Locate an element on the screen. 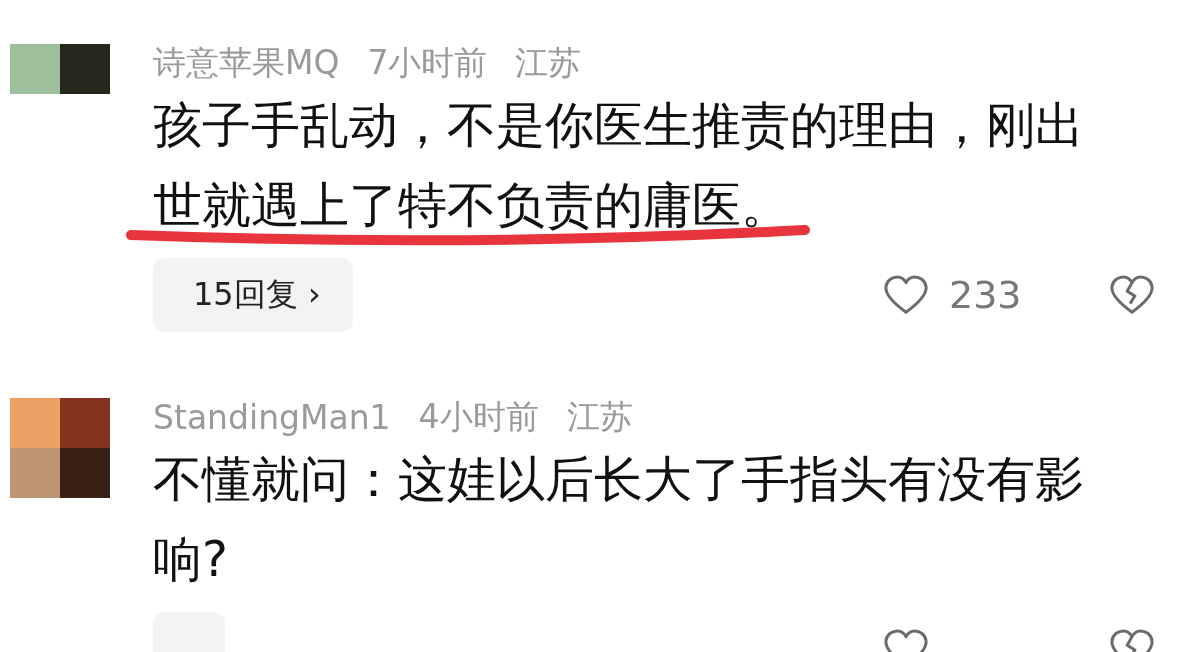  replies-button: 15回复 › is located at coordinates (253, 295).